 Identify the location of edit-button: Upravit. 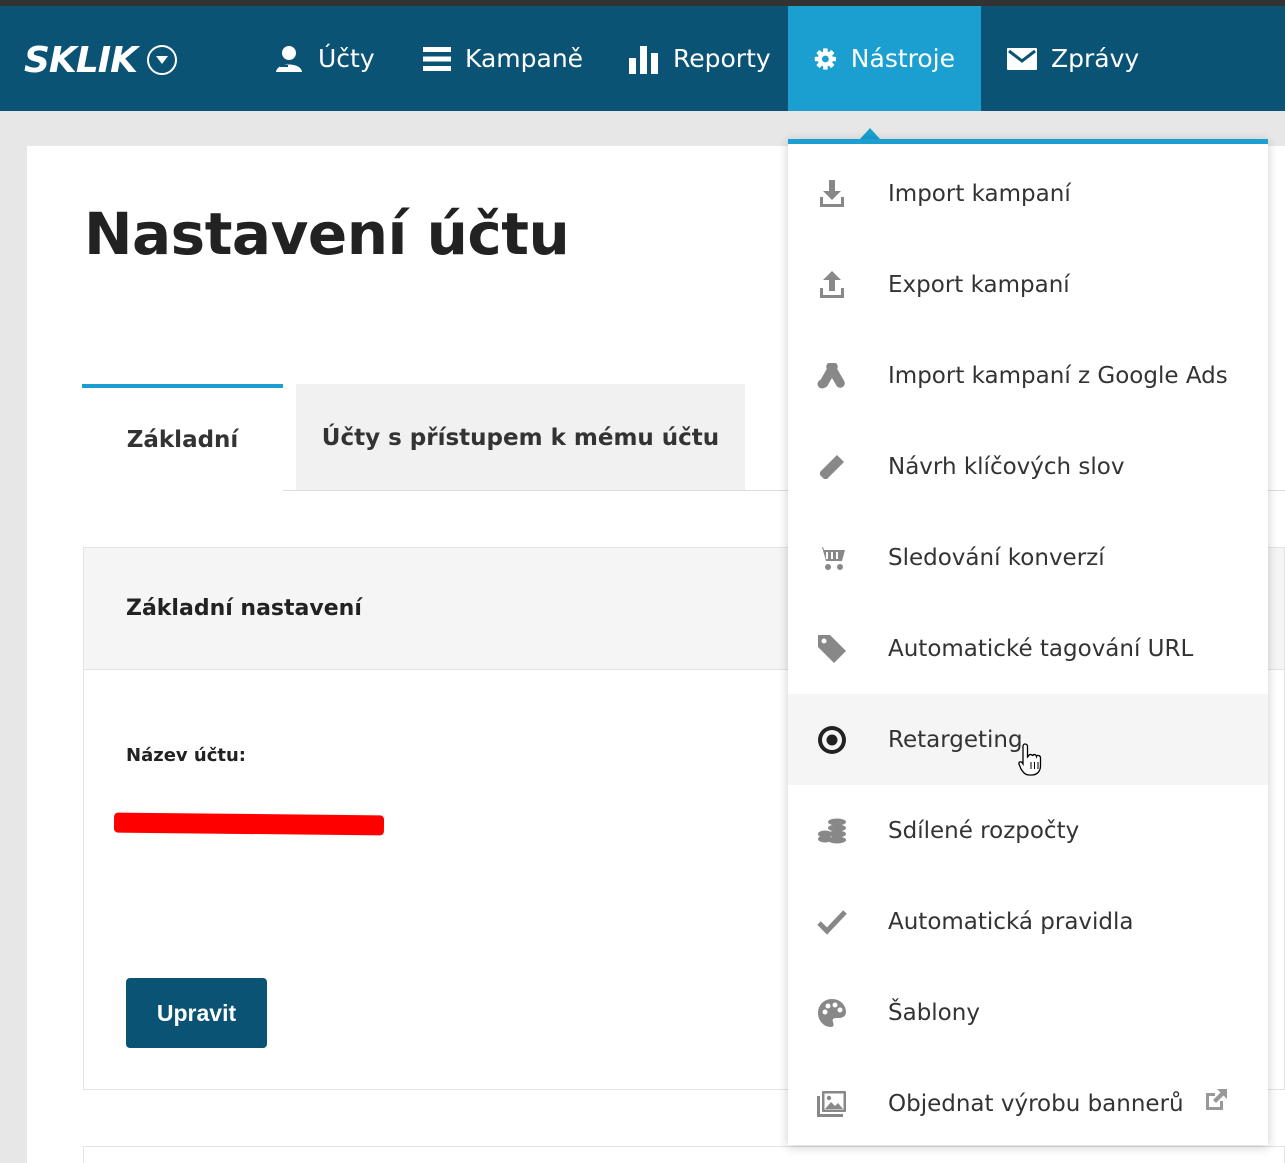
(196, 1013).